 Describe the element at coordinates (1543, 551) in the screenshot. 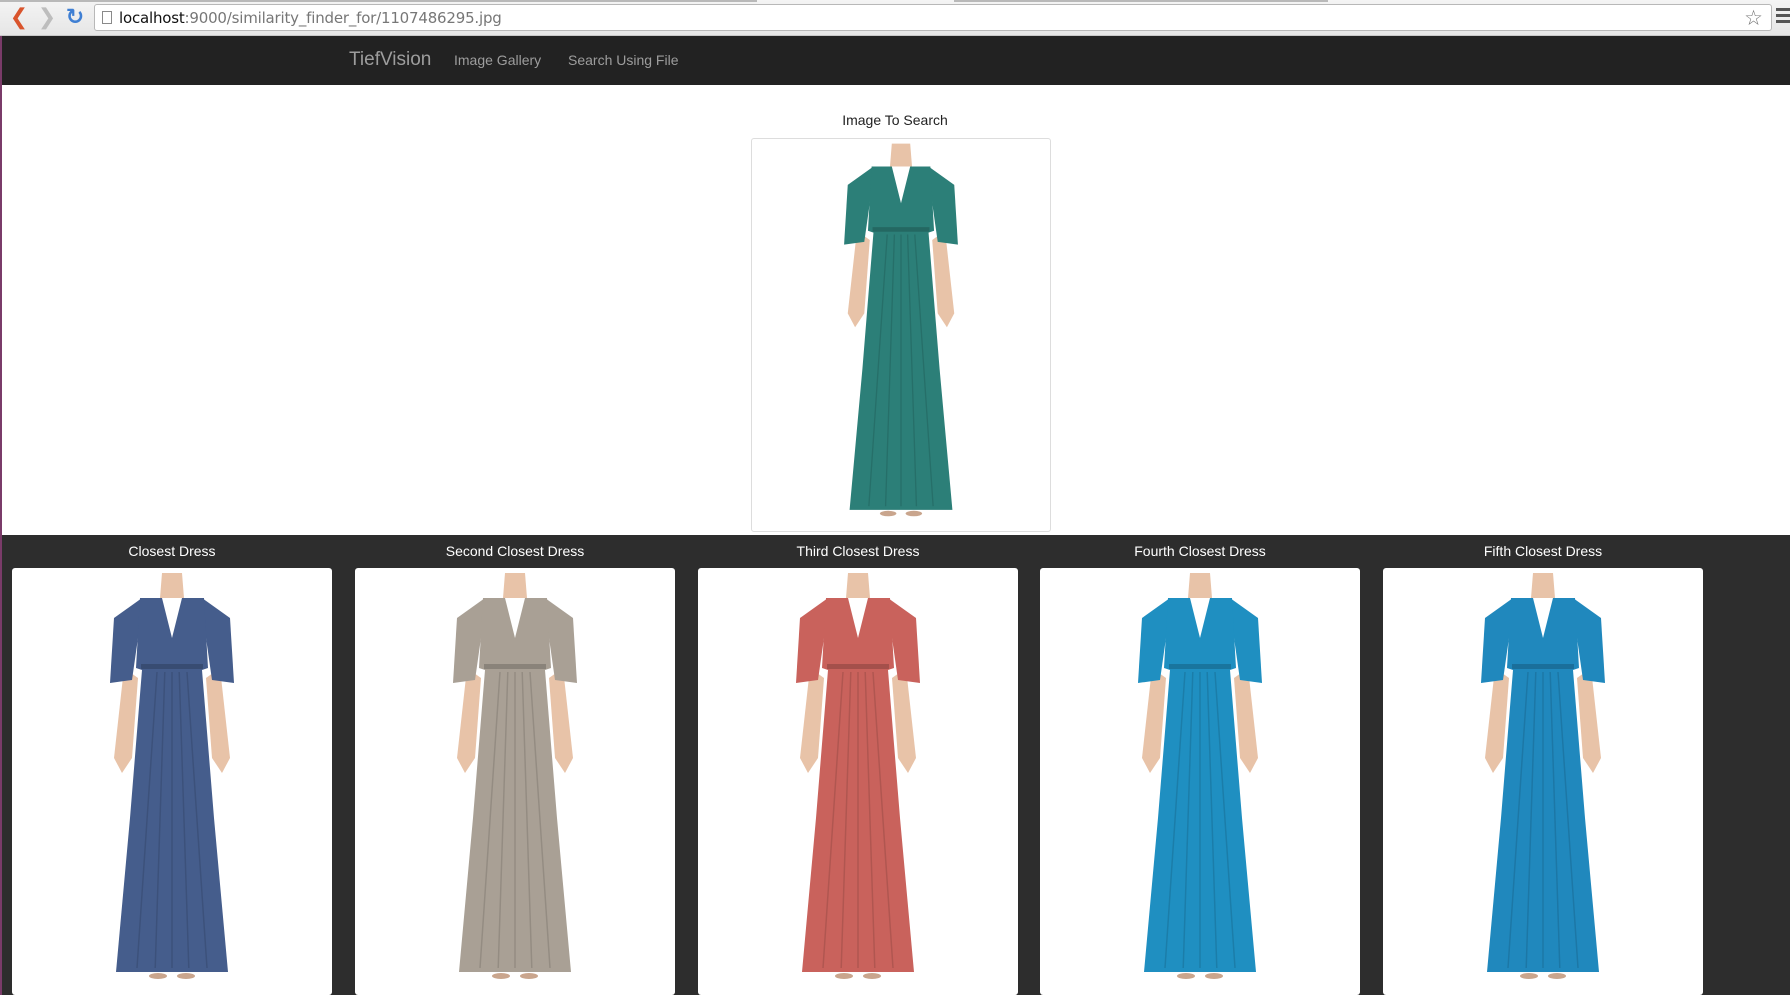

I see `result-label: Fifth Closest Dress` at that location.